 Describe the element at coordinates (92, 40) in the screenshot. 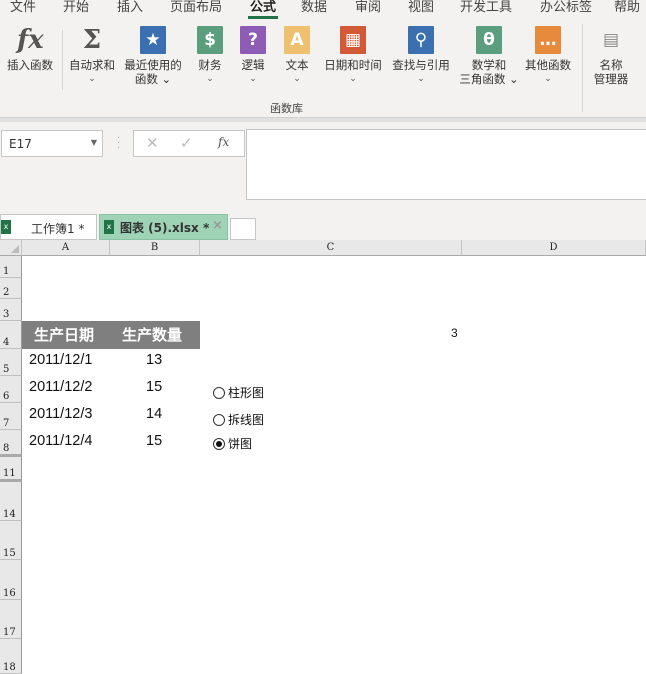

I see `sigma-icon: Σ` at that location.